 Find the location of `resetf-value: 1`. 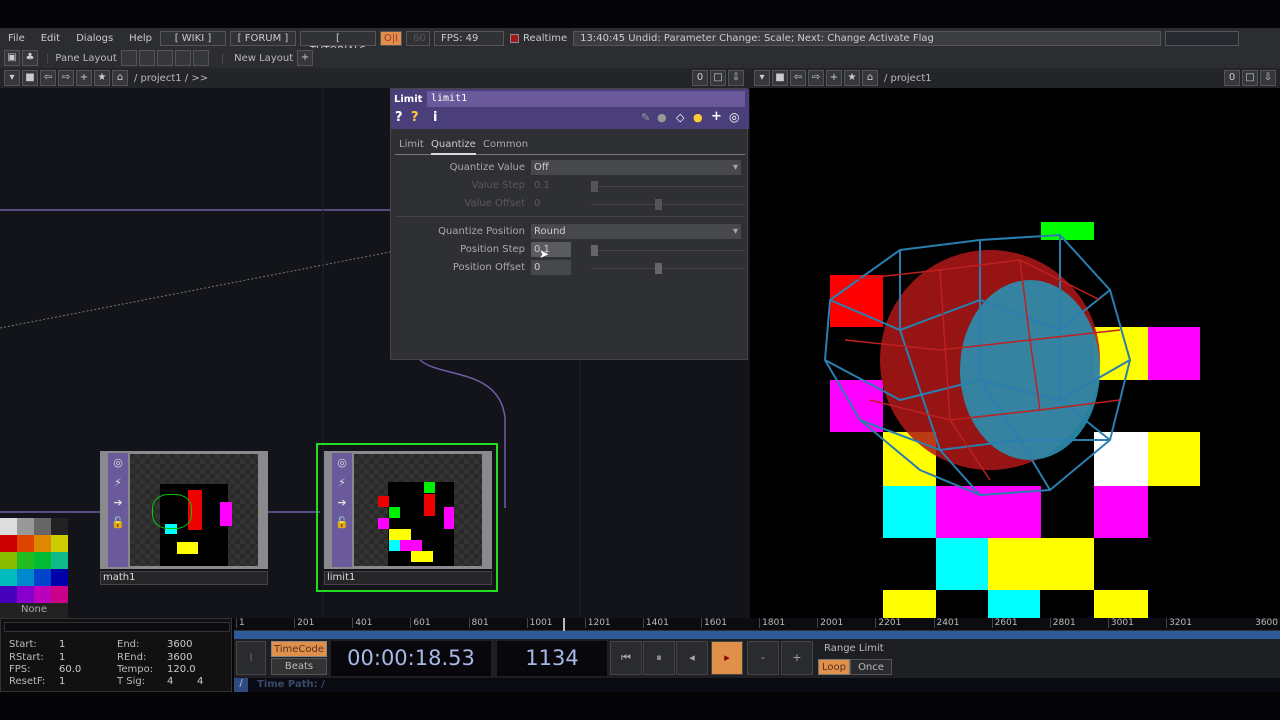

resetf-value: 1 is located at coordinates (62, 681).